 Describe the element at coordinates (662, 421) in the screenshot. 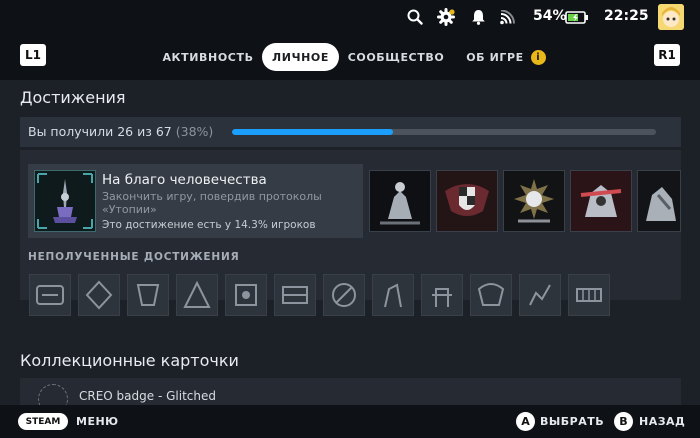

I see `back-label: НАЗАД` at that location.